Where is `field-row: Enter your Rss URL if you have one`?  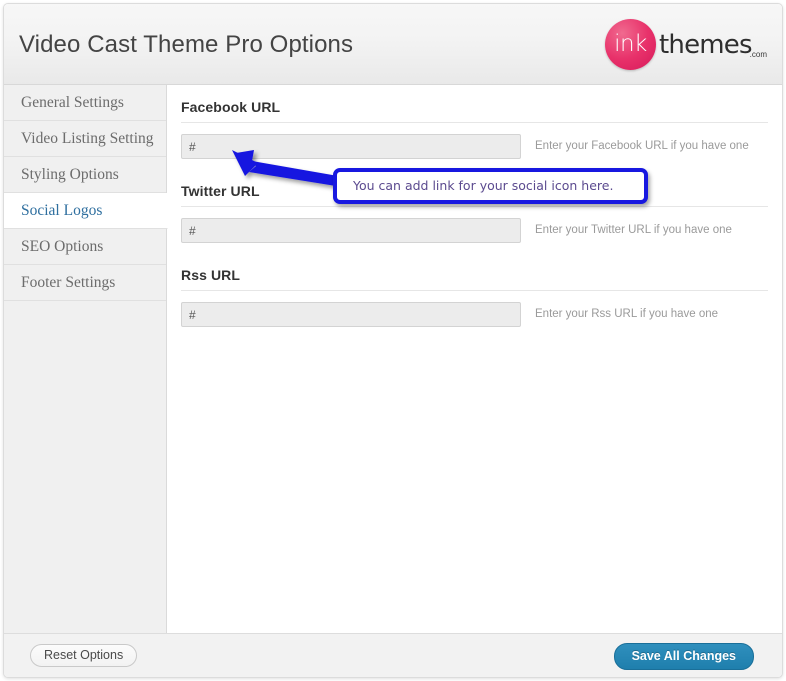 field-row: Enter your Rss URL if you have one is located at coordinates (474, 314).